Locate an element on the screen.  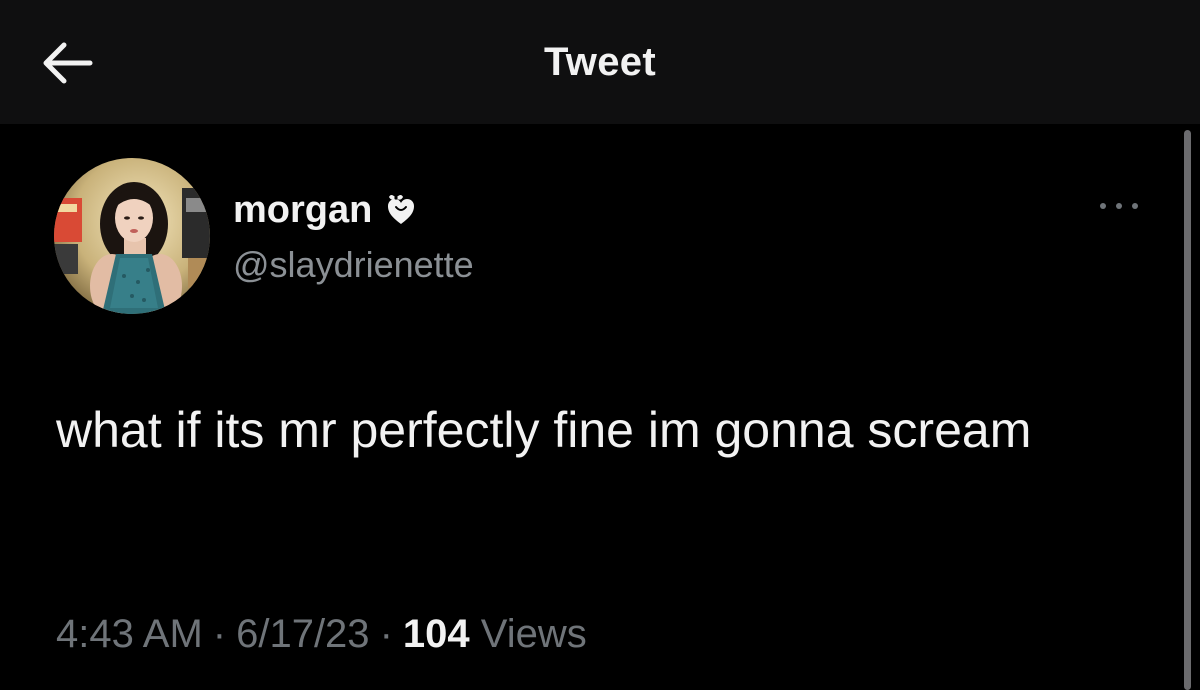
avatar is located at coordinates (132, 236).